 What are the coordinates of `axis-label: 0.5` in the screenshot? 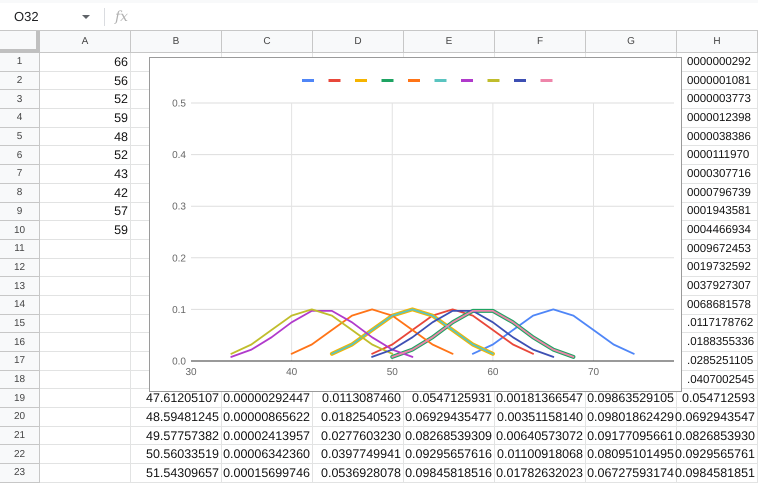 It's located at (179, 104).